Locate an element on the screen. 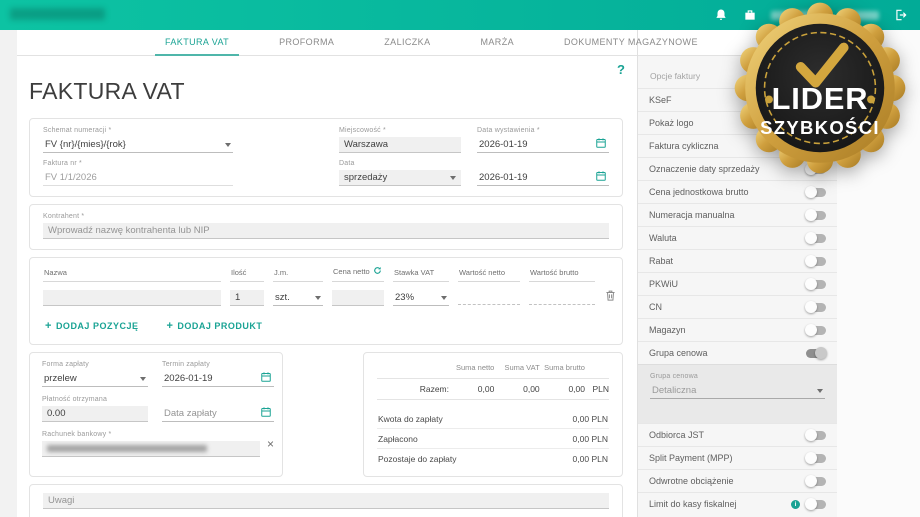 The width and height of the screenshot is (920, 517). data-wystawienia-label: Data wystawienia * is located at coordinates (508, 130).